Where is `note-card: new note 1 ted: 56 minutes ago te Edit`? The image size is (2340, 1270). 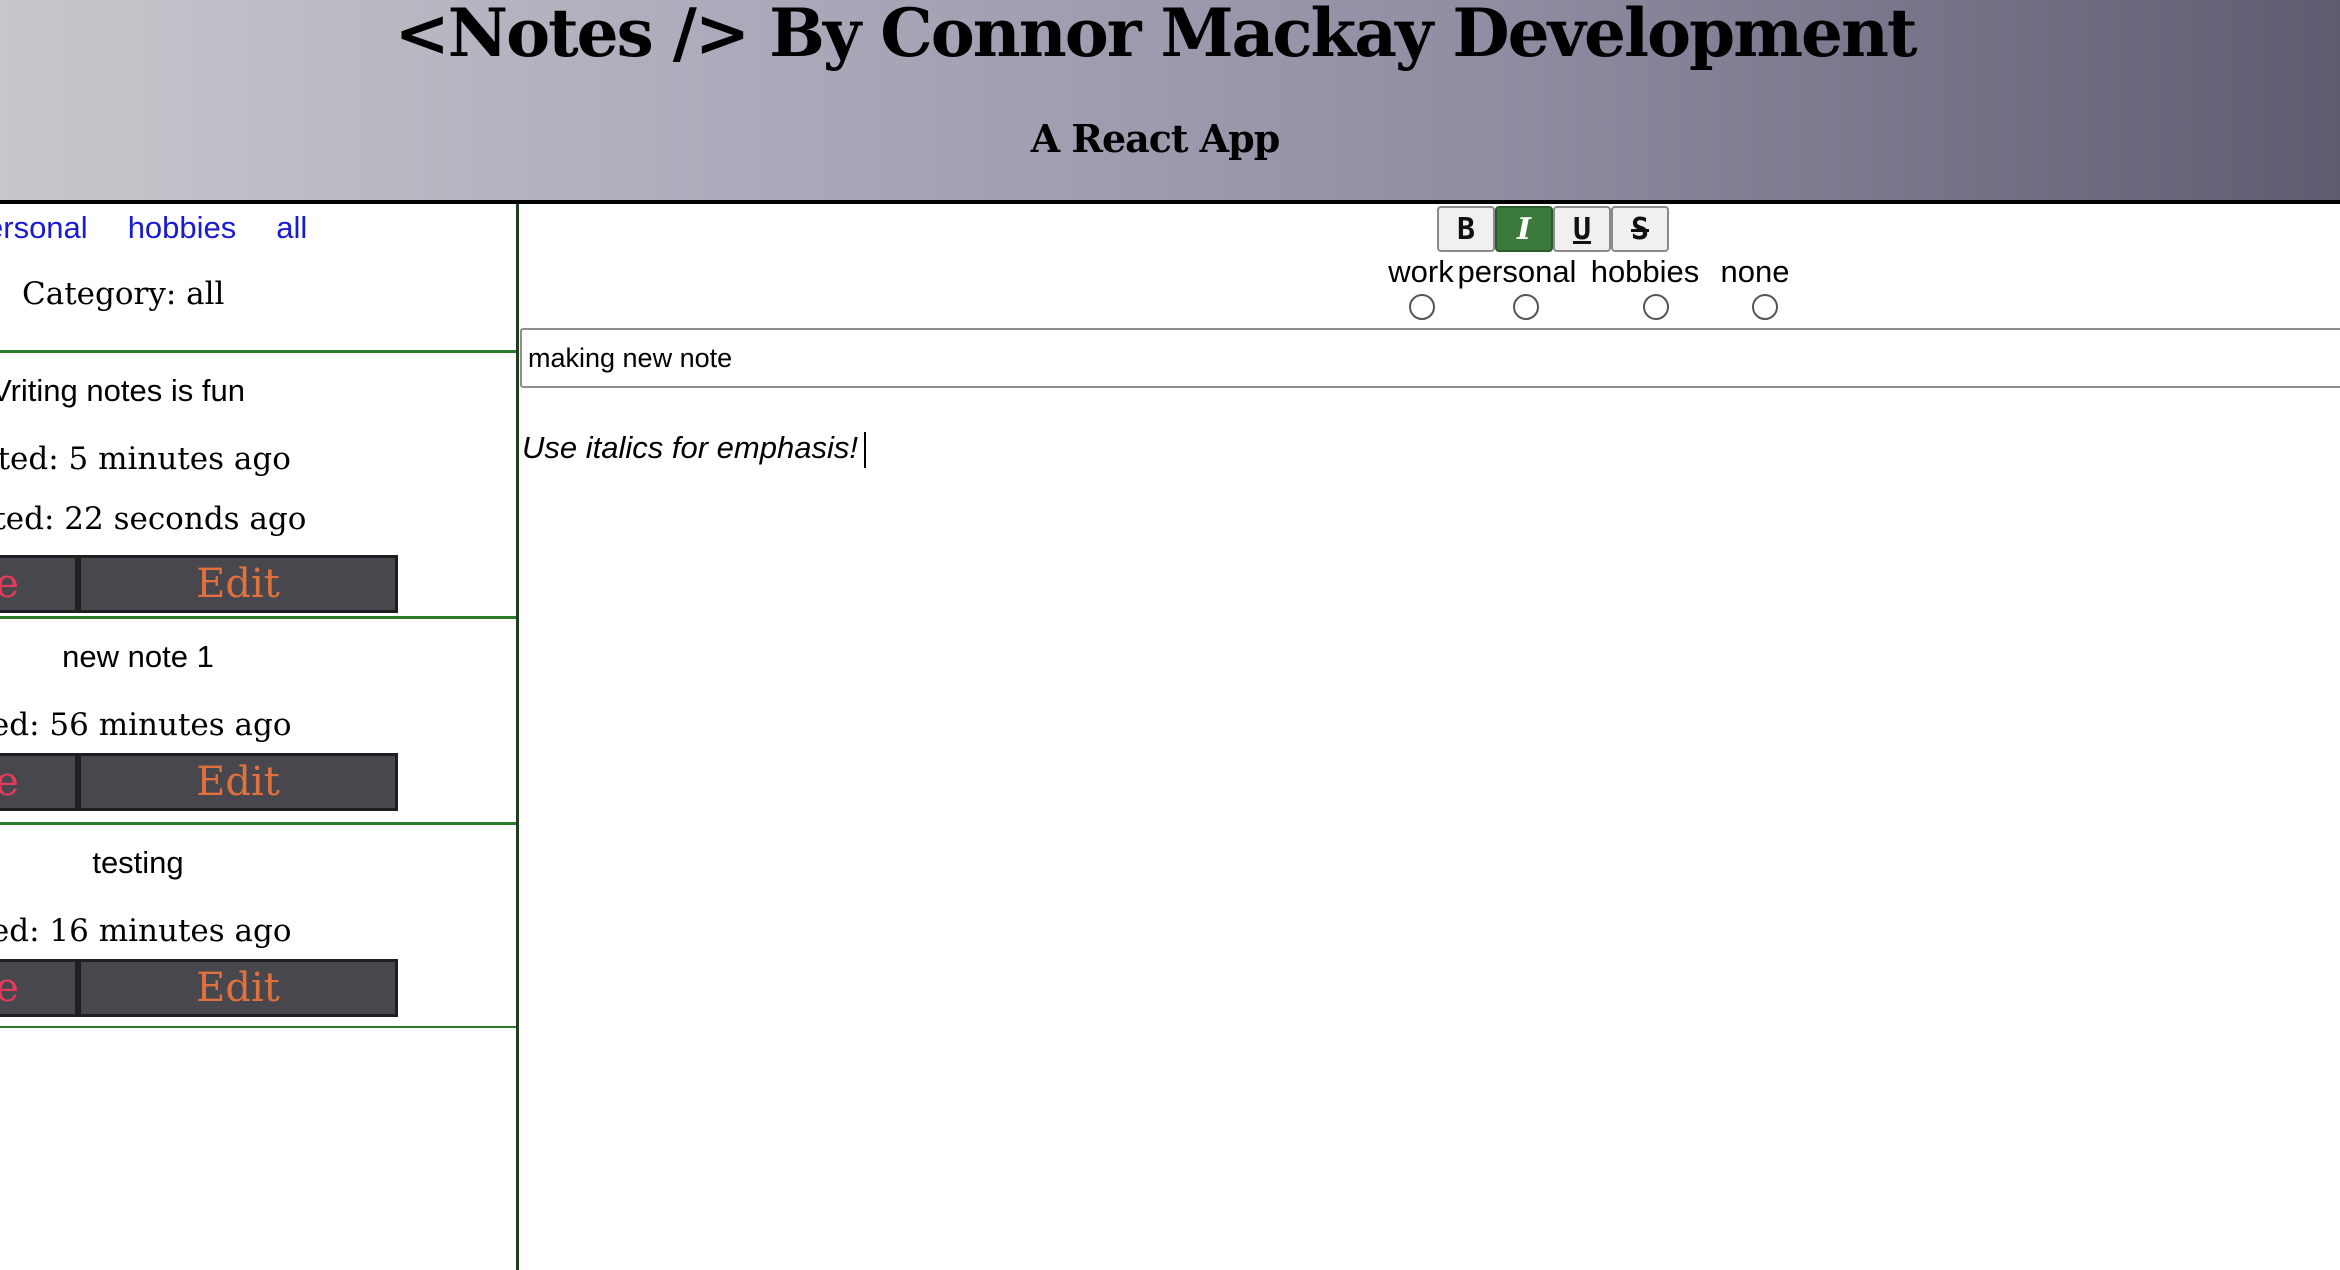
note-card: new note 1 ted: 56 minutes ago te Edit is located at coordinates (258, 713).